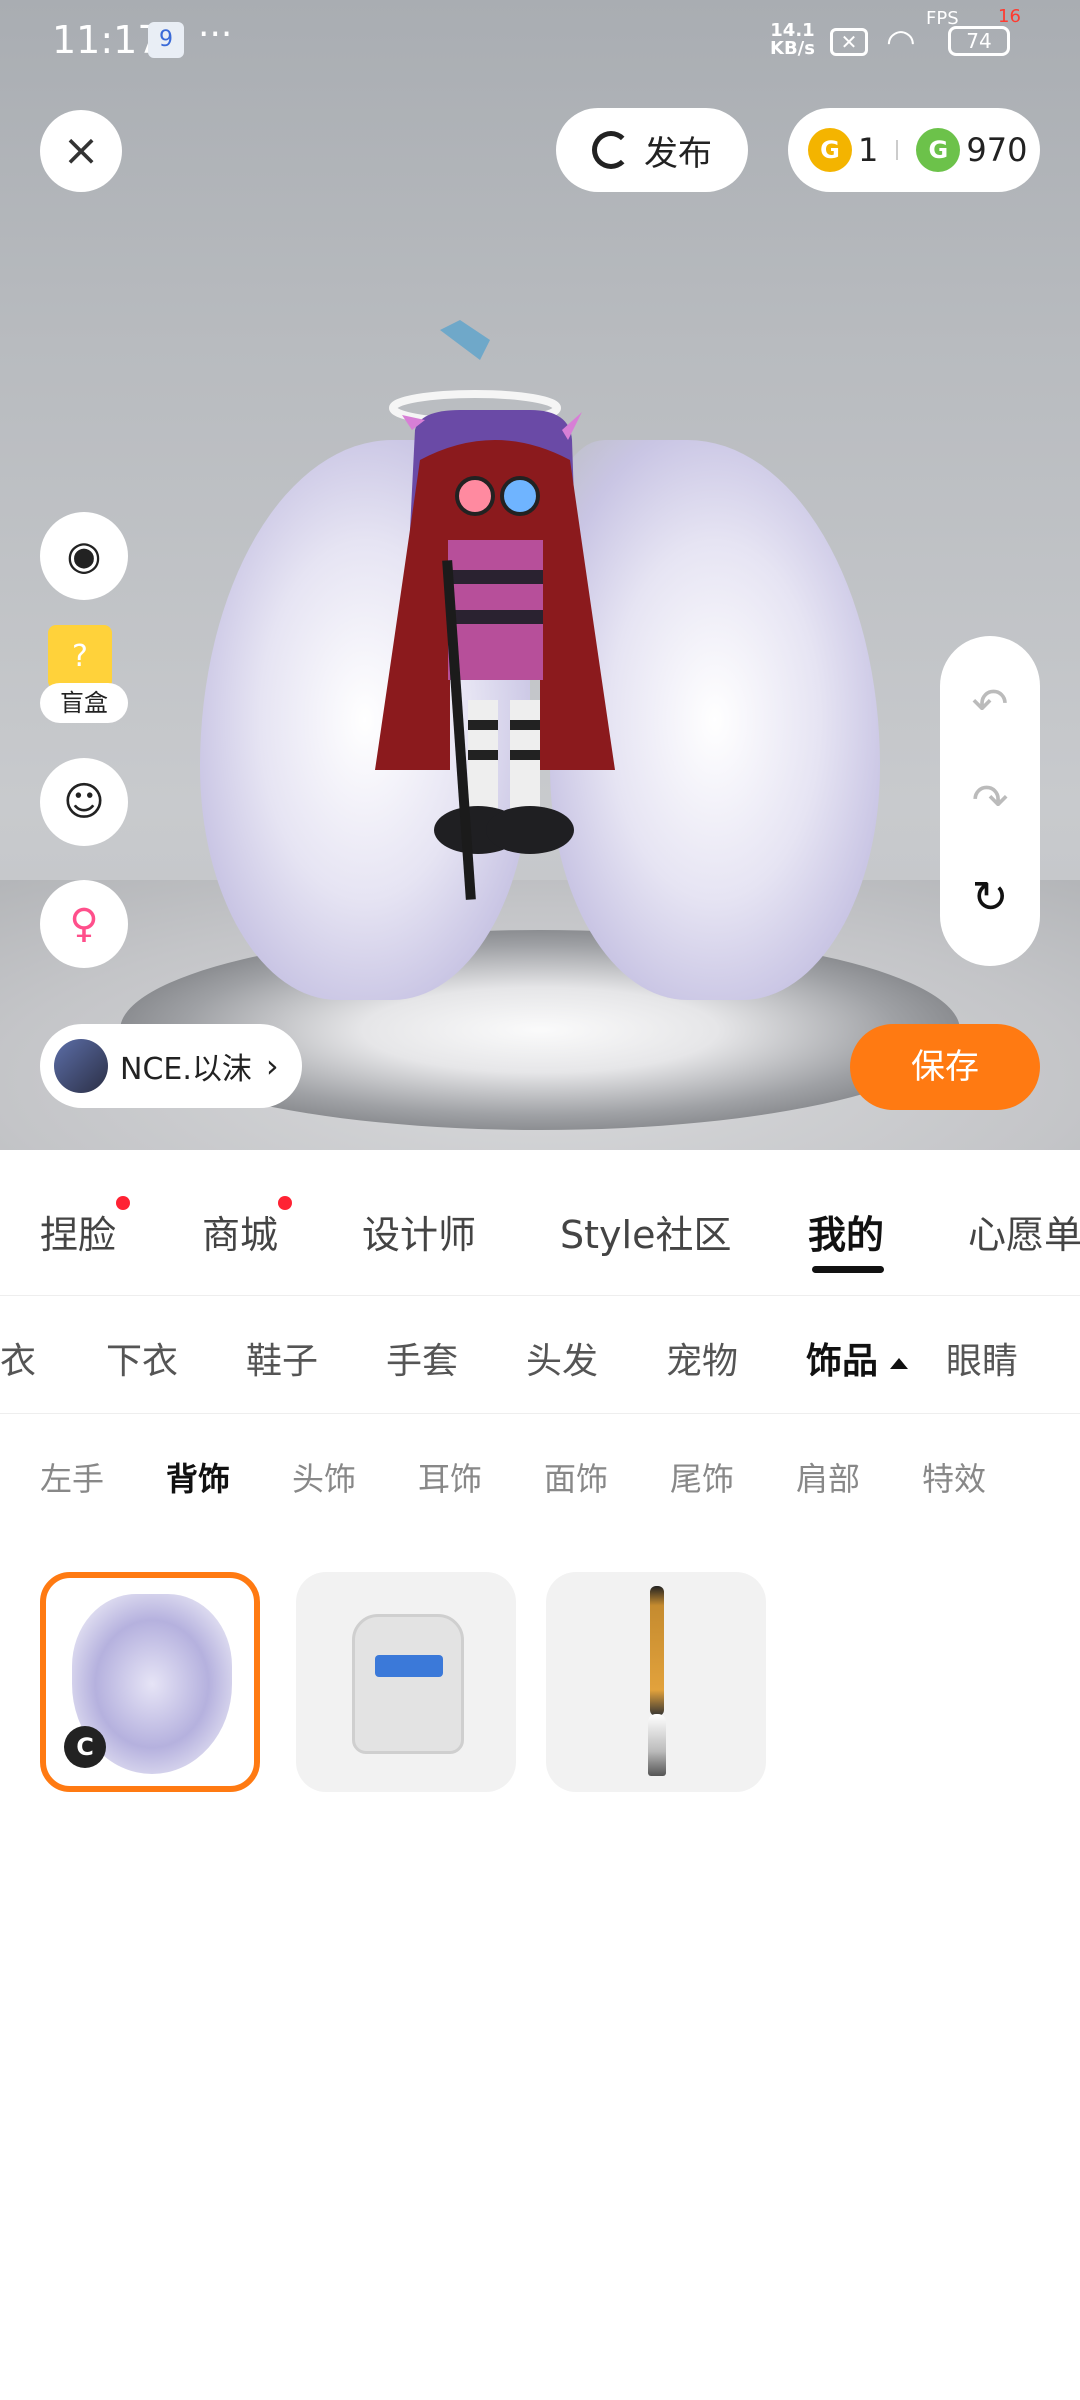 The width and height of the screenshot is (1080, 2400). I want to click on wifi-icon: ◠, so click(901, 42).